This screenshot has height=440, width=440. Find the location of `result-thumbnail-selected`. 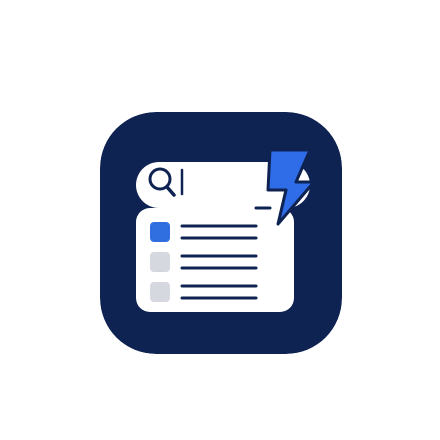

result-thumbnail-selected is located at coordinates (160, 232).